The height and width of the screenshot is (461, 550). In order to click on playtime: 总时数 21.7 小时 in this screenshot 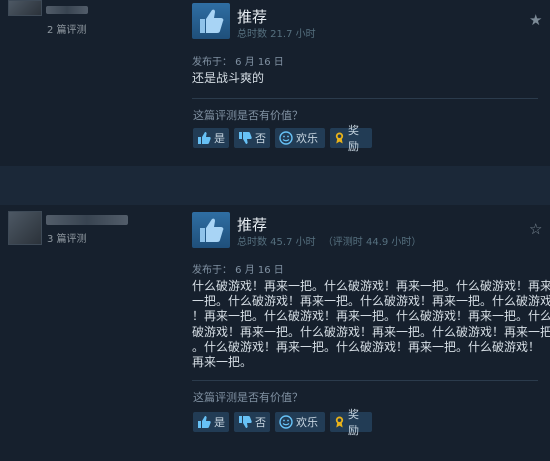, I will do `click(278, 32)`.